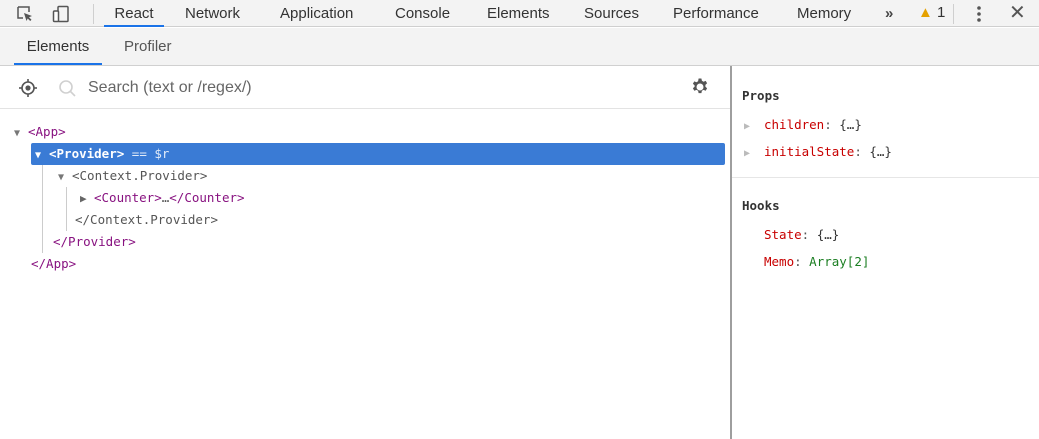  I want to click on tab-memory: Memory, so click(824, 13).